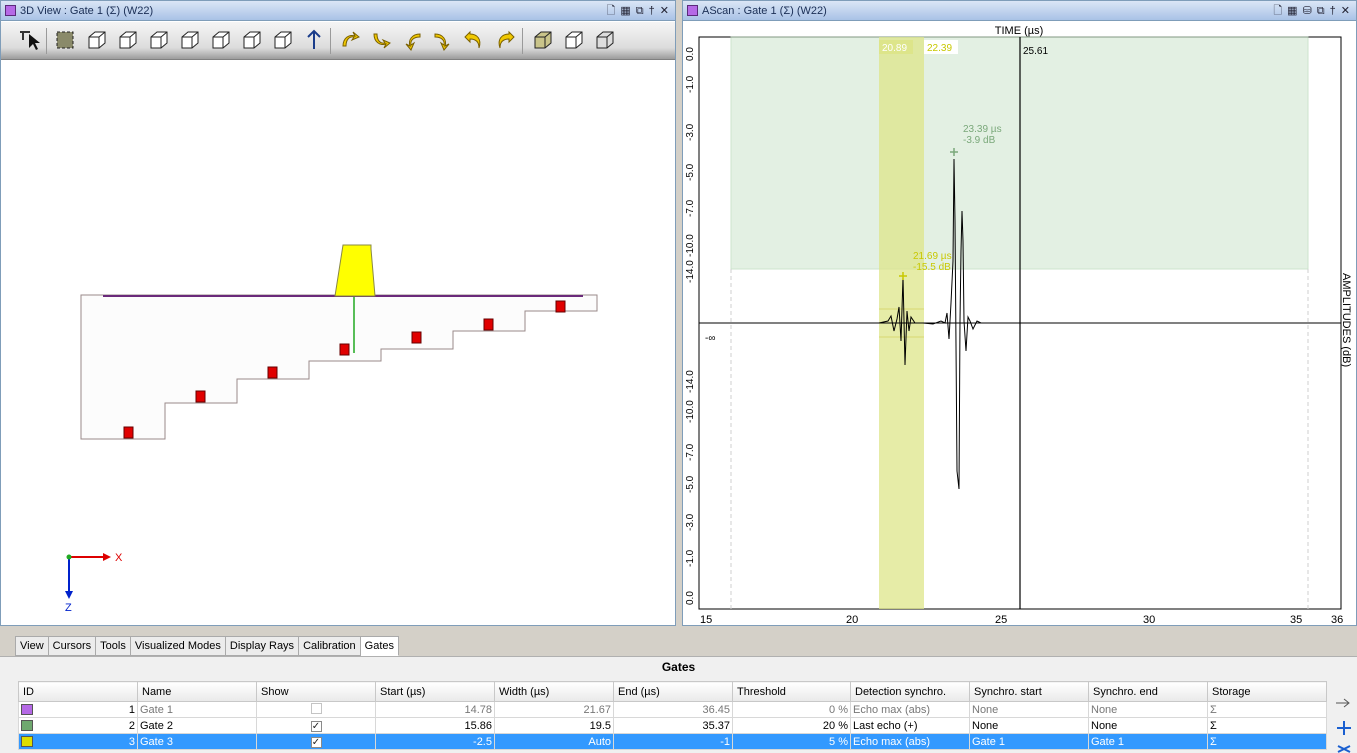 The height and width of the screenshot is (753, 1357). What do you see at coordinates (68, 608) in the screenshot?
I see `axis-z-label: Z` at bounding box center [68, 608].